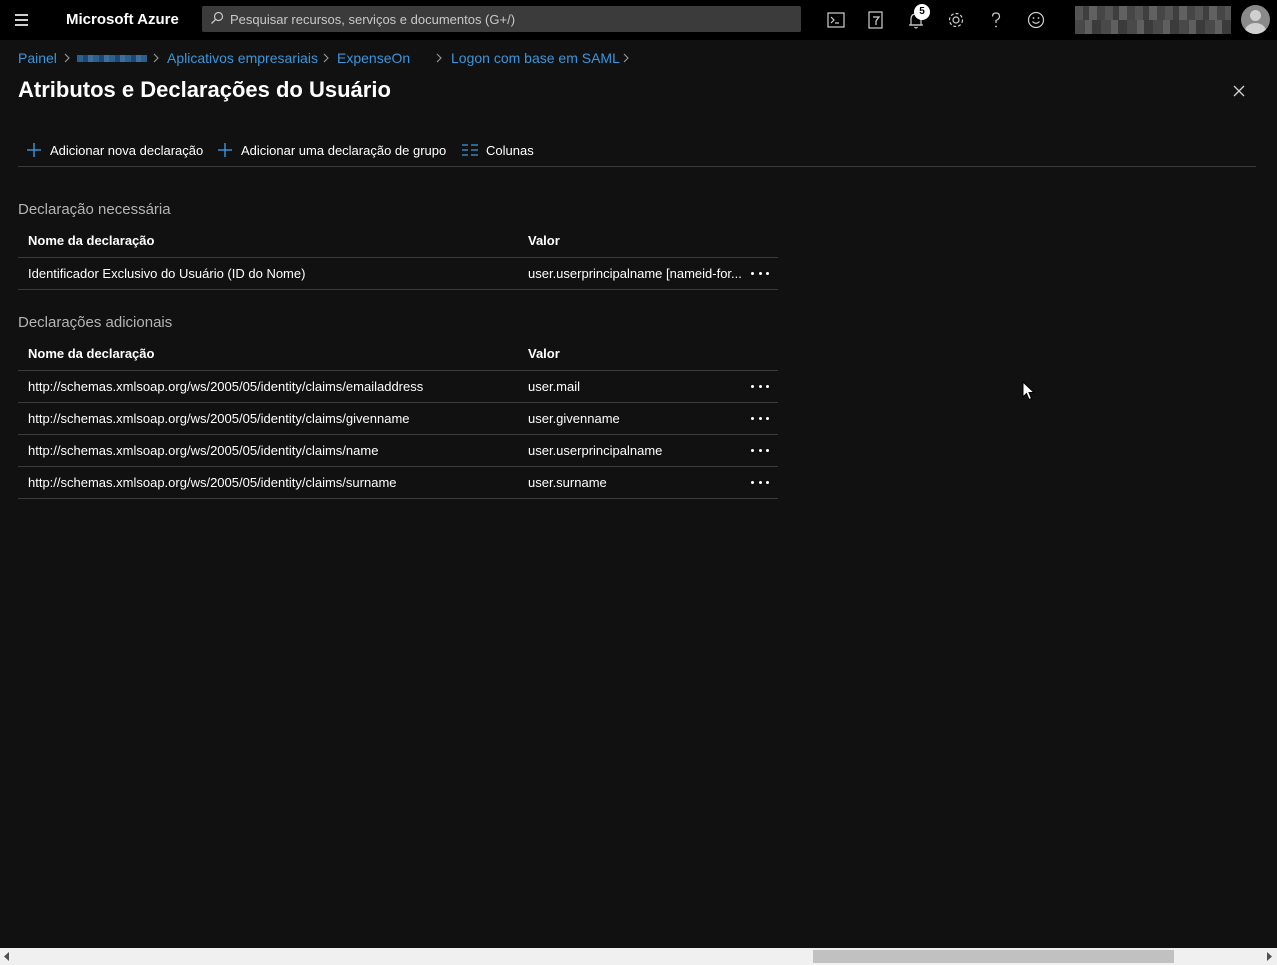 This screenshot has width=1277, height=965. Describe the element at coordinates (993, 956) in the screenshot. I see `scrollbar-thumb` at that location.